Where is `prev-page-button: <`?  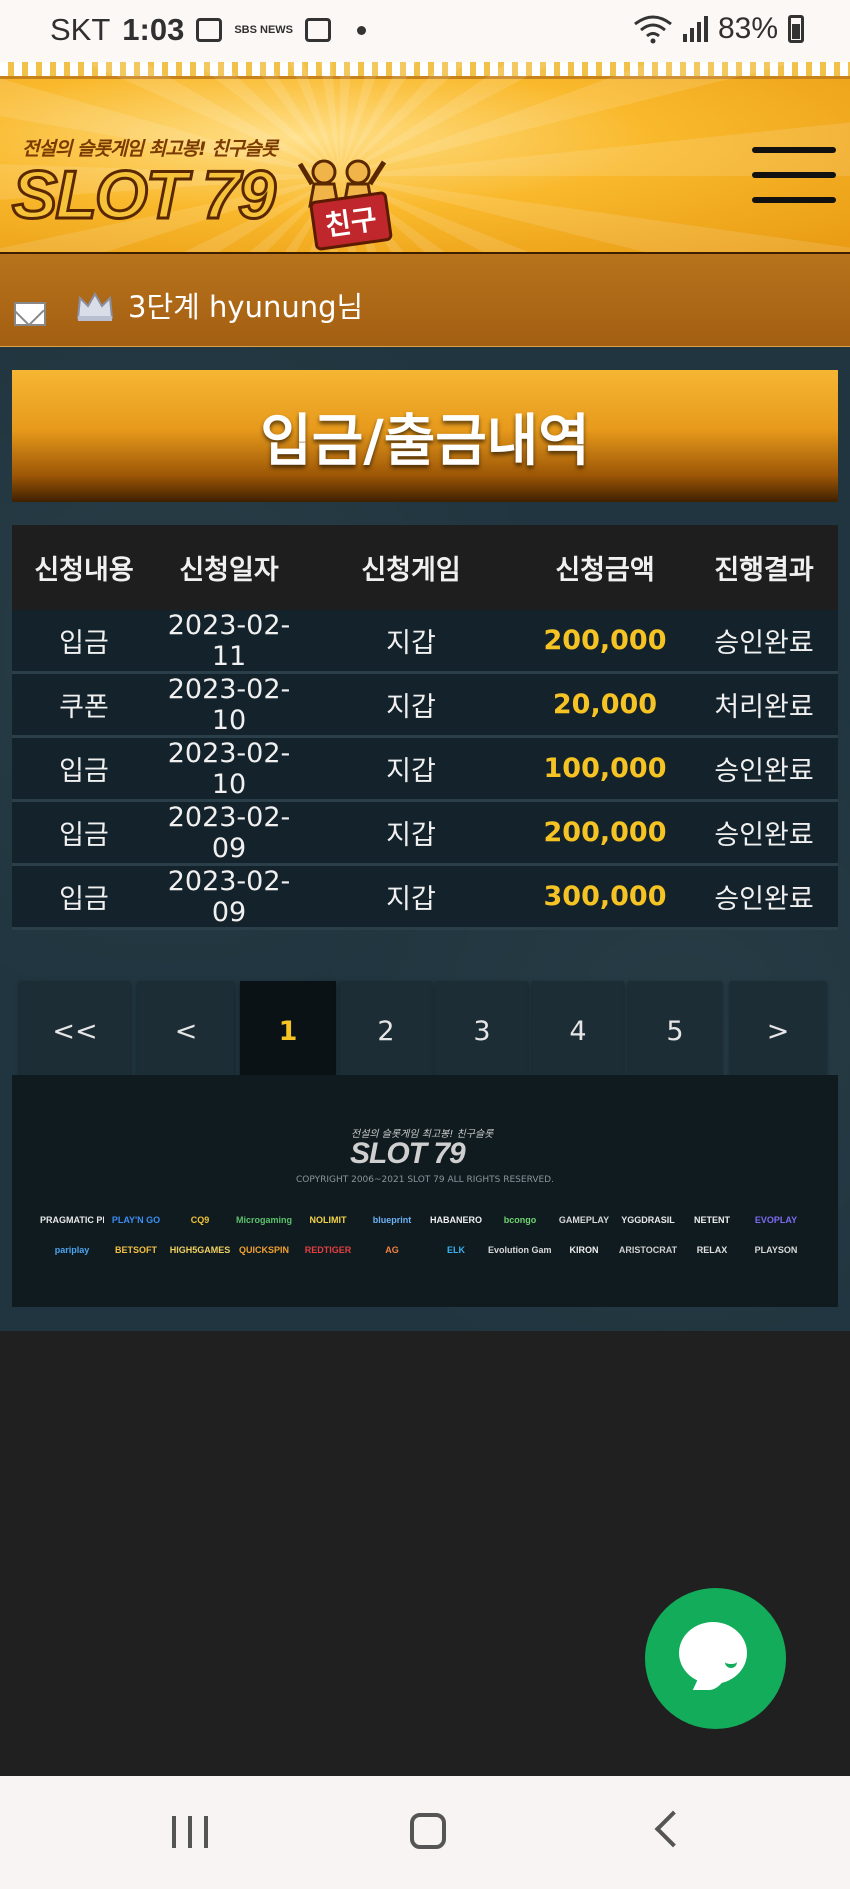
prev-page-button: < is located at coordinates (186, 1031).